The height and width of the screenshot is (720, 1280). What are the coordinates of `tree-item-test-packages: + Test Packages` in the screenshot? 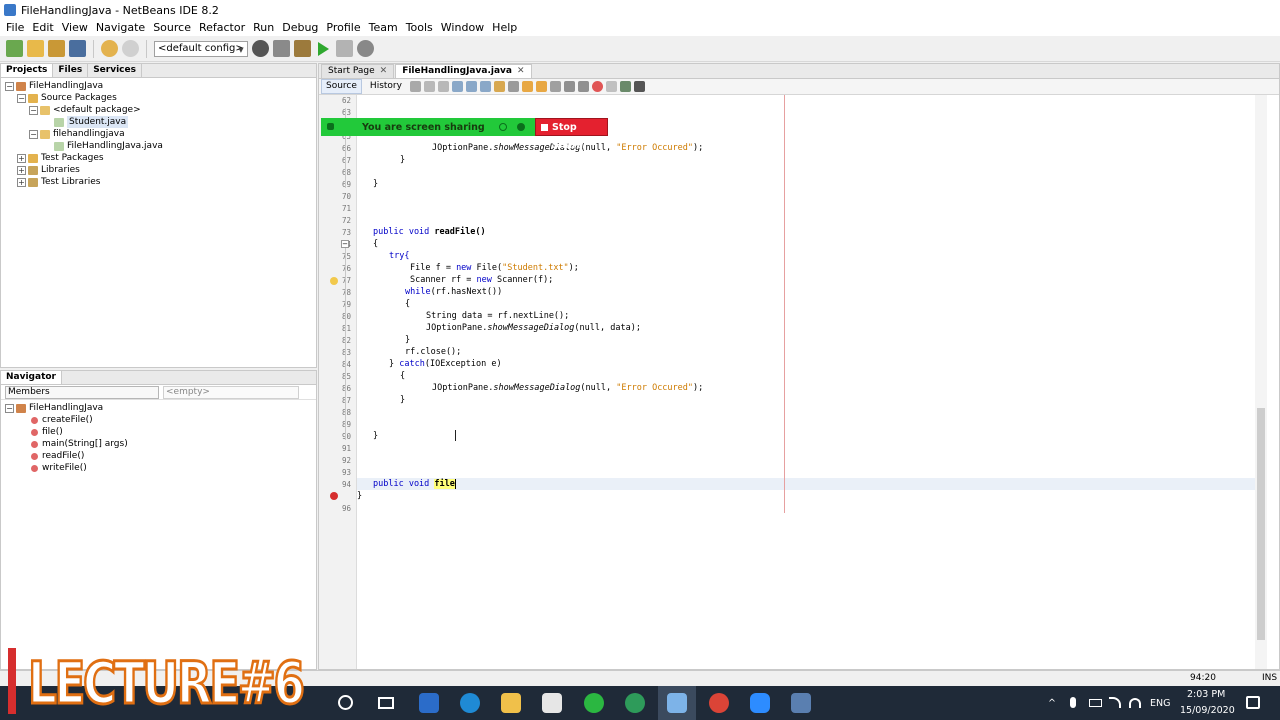 It's located at (158, 158).